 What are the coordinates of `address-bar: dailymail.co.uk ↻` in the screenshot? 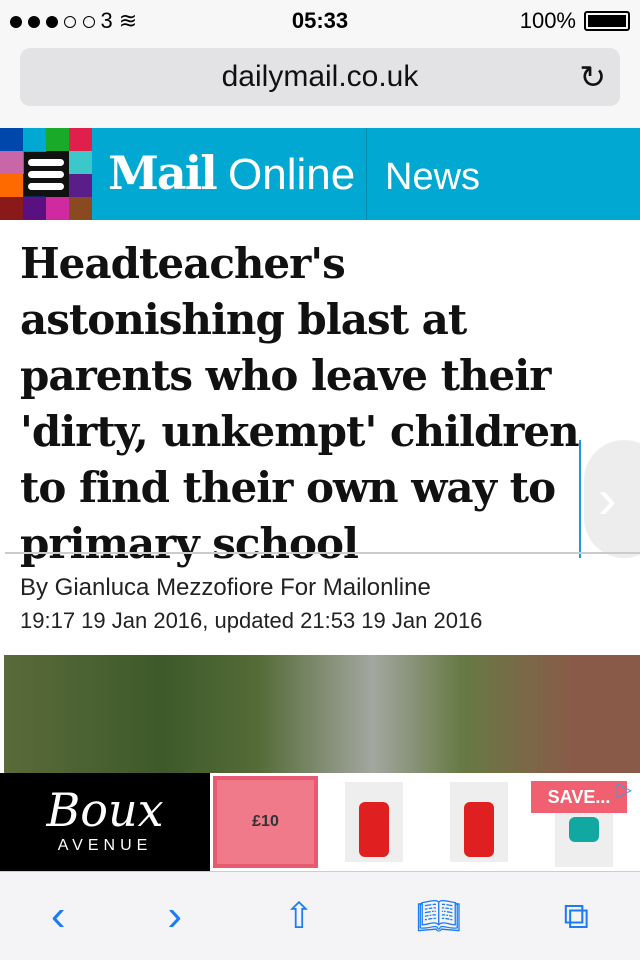 It's located at (320, 84).